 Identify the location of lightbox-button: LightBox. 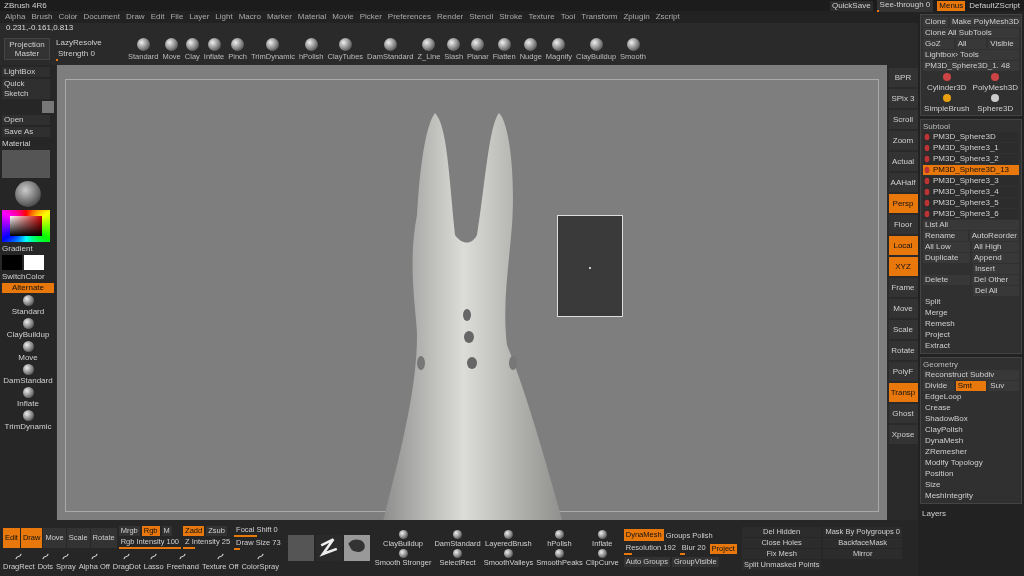
(26, 72).